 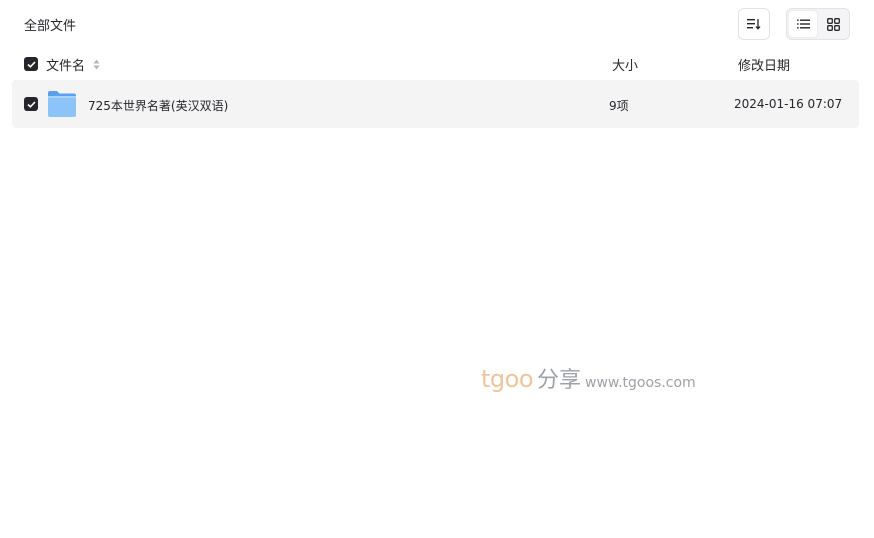 What do you see at coordinates (65, 64) in the screenshot?
I see `header-name-label: 文件名` at bounding box center [65, 64].